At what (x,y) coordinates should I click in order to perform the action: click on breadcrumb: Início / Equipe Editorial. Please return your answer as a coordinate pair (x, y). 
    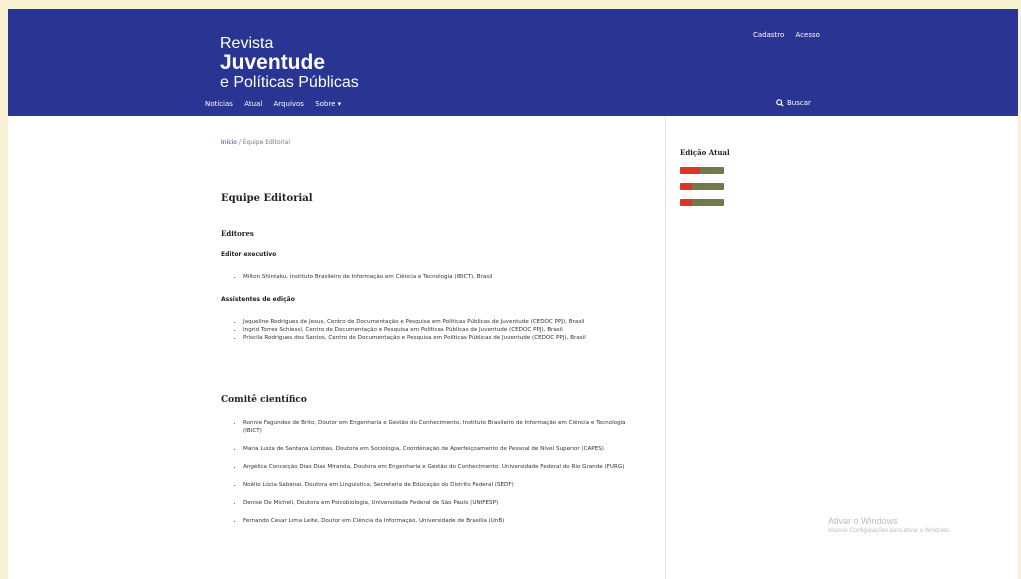
    Looking at the image, I should click on (255, 142).